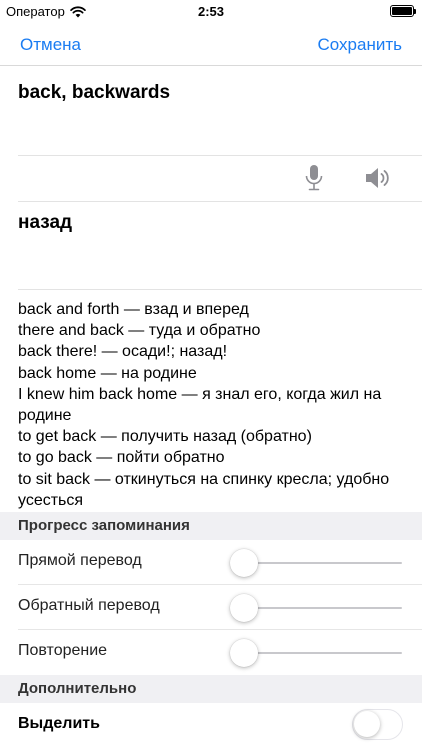 The width and height of the screenshot is (422, 750). Describe the element at coordinates (107, 373) in the screenshot. I see `example-line: back home — на родине` at that location.